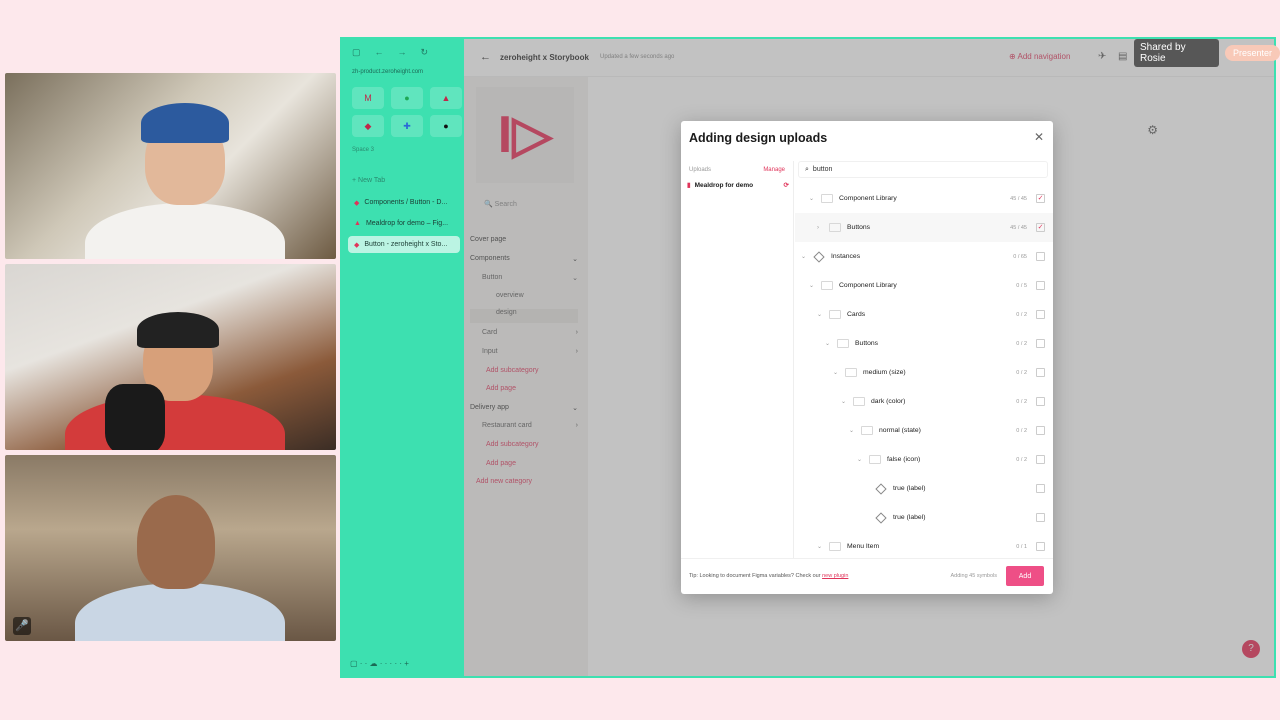 Image resolution: width=1280 pixels, height=720 pixels. I want to click on tree-row: ⌄ dark (color) 0 / 2, so click(924, 401).